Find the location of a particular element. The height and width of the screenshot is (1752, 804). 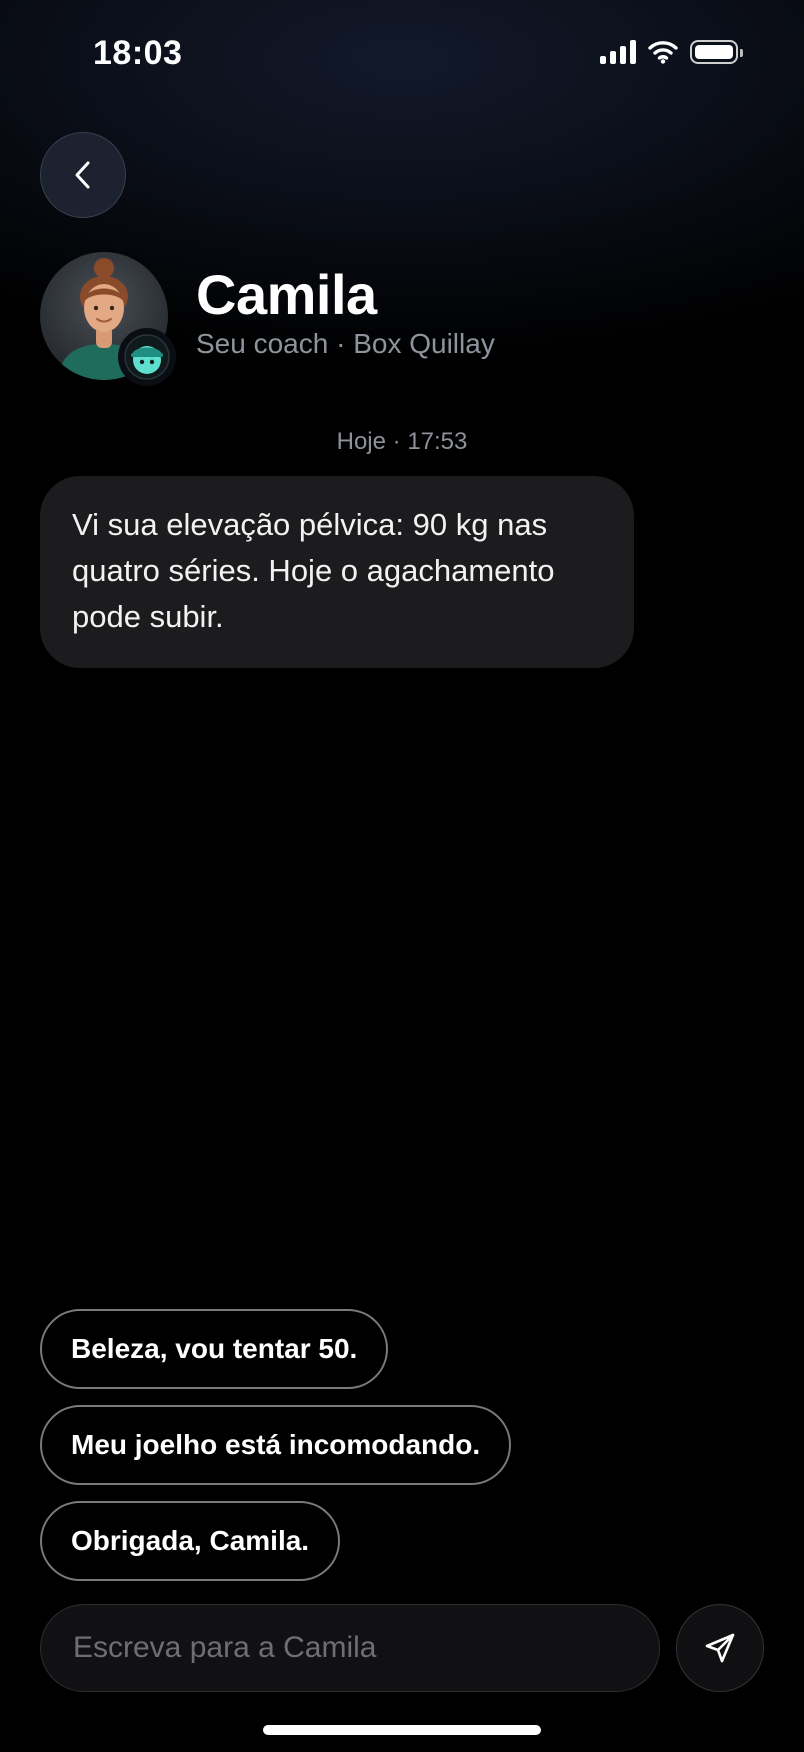

send-icon is located at coordinates (720, 1648).